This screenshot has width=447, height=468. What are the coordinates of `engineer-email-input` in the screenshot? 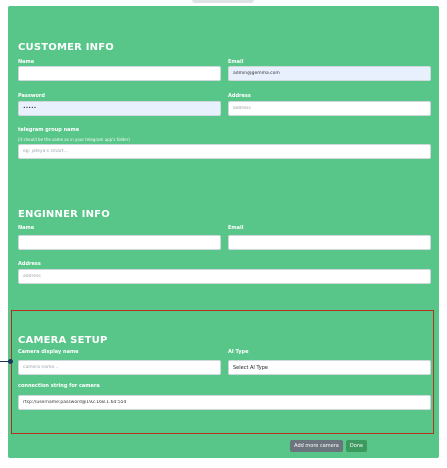 It's located at (329, 242).